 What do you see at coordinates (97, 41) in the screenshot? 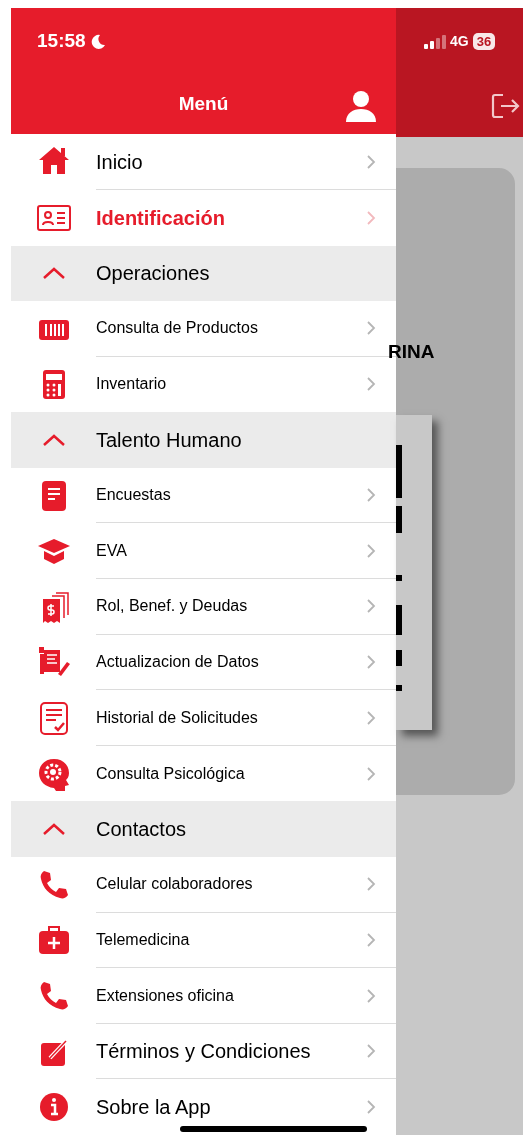
I see `moon-icon` at bounding box center [97, 41].